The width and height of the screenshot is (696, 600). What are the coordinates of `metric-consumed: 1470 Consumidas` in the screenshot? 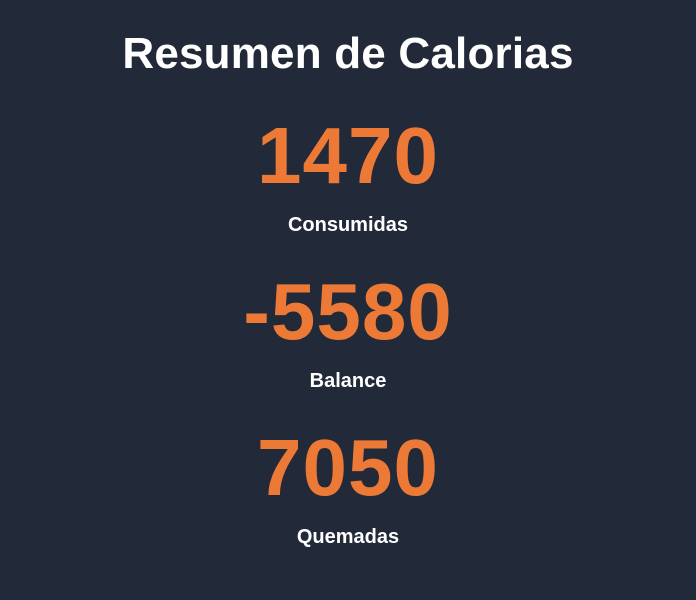 It's located at (348, 188).